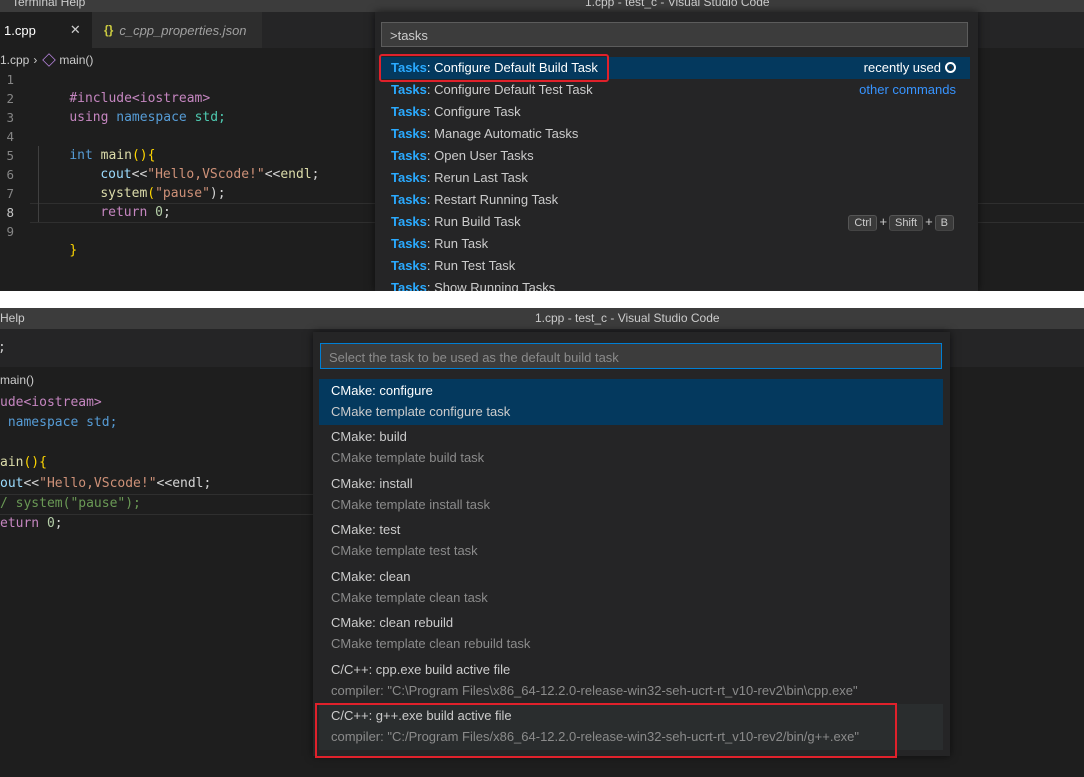 The height and width of the screenshot is (777, 1084). Describe the element at coordinates (491, 285) in the screenshot. I see `palette-item-label: : Show Running Tasks` at that location.